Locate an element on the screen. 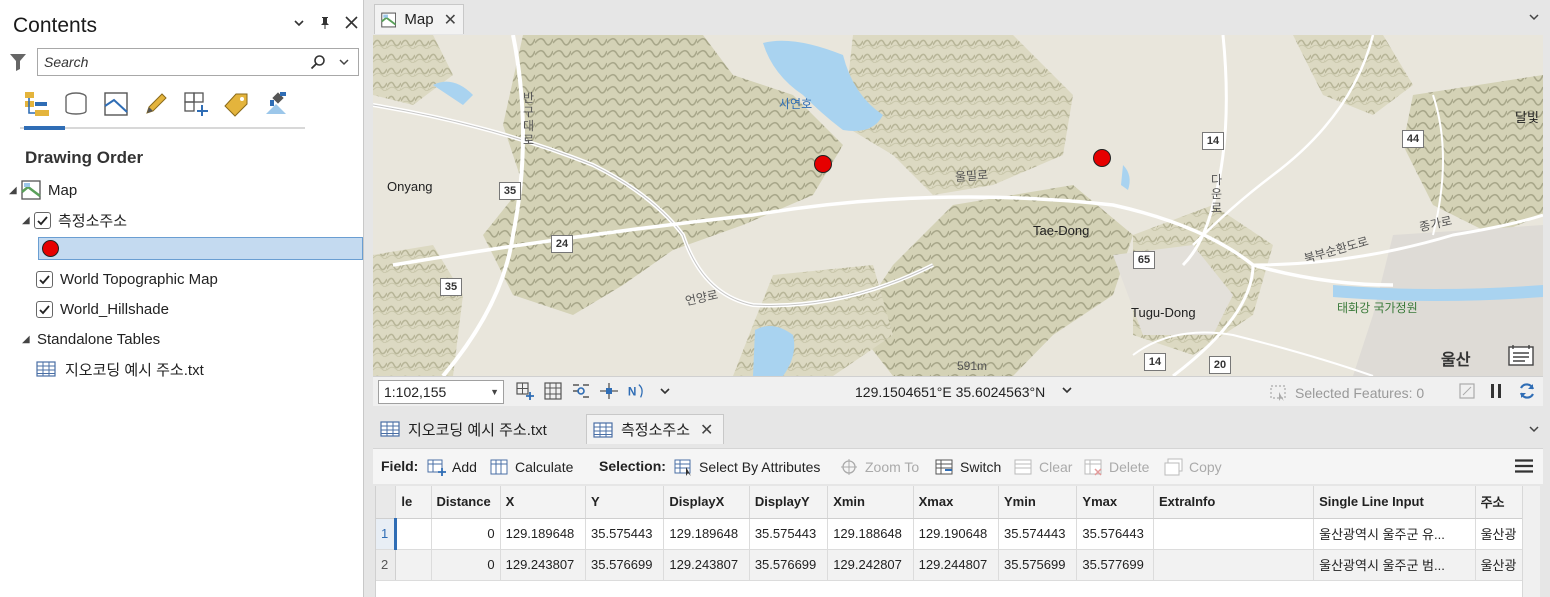  copy-selected-button: Copy is located at coordinates (1193, 467).